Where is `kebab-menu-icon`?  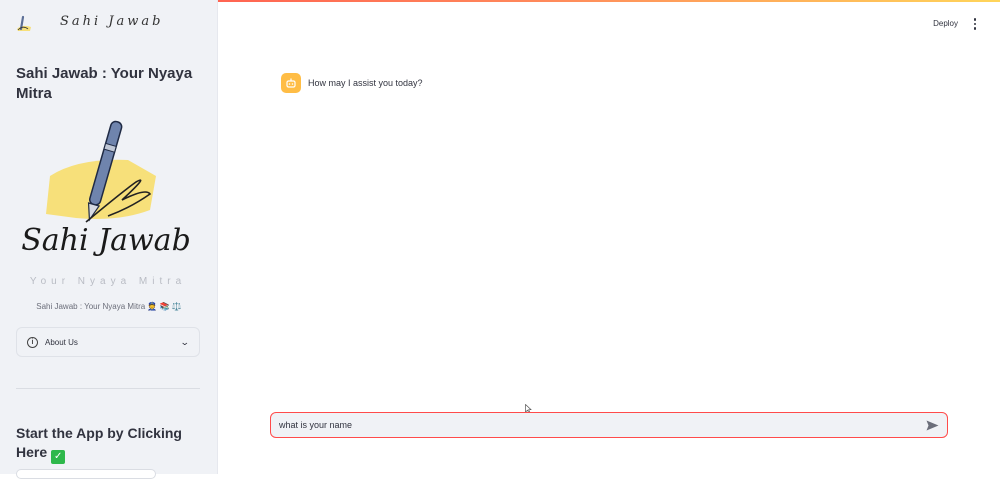
kebab-menu-icon is located at coordinates (975, 24).